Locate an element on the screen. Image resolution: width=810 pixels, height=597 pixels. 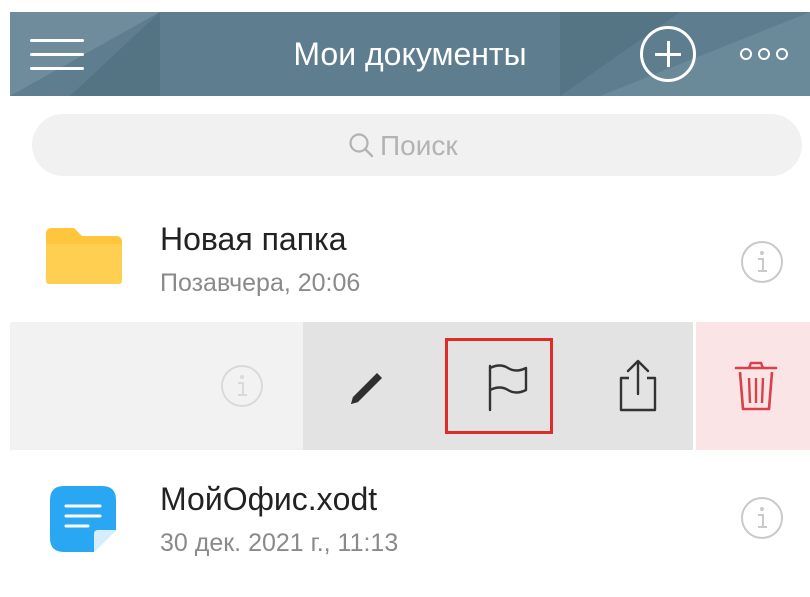
highlight-annotation is located at coordinates (499, 386).